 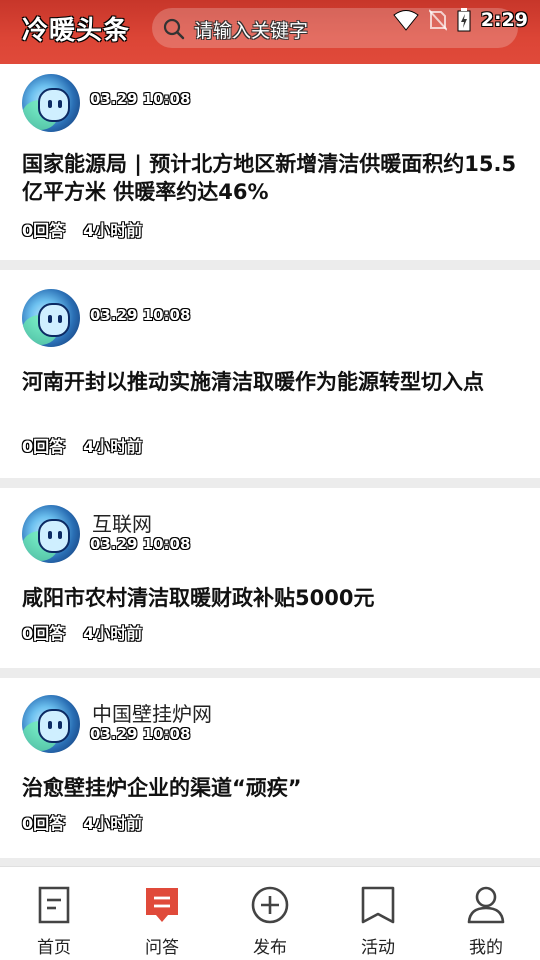 I want to click on tab-publish: 发布, so click(x=270, y=913).